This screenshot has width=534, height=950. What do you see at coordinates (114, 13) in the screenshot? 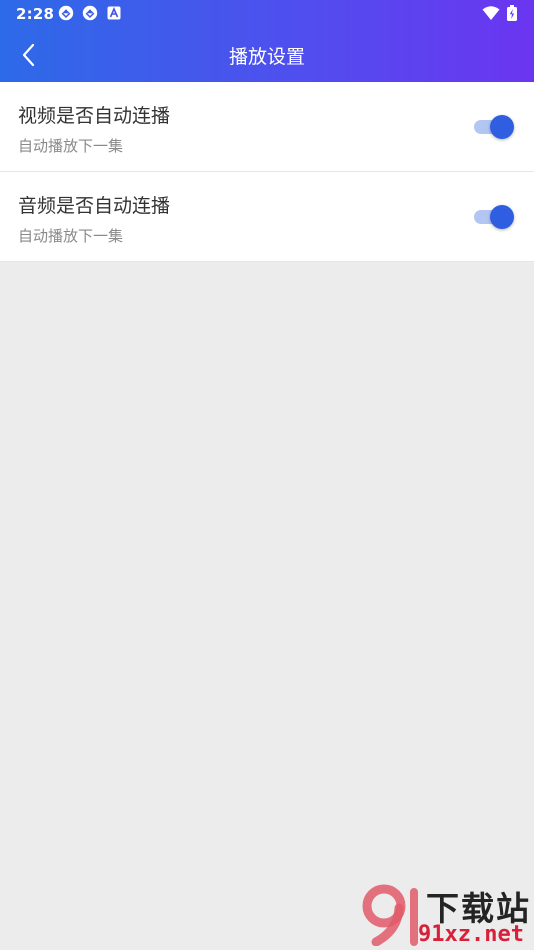
I see `a-box-icon` at bounding box center [114, 13].